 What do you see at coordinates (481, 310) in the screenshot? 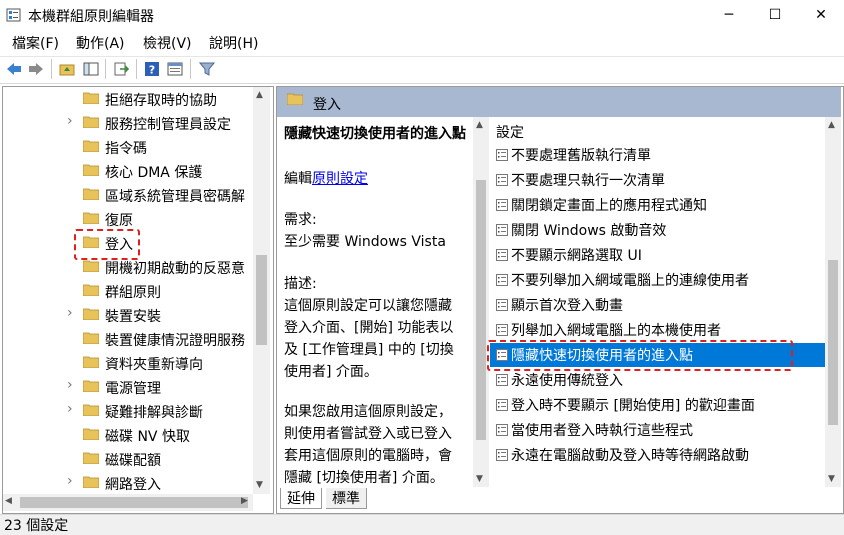
I see `description-scroll-thumb` at bounding box center [481, 310].